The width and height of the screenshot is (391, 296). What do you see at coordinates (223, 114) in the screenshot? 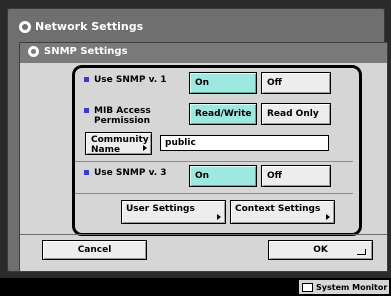
I see `read-write-button: Read/Write` at bounding box center [223, 114].